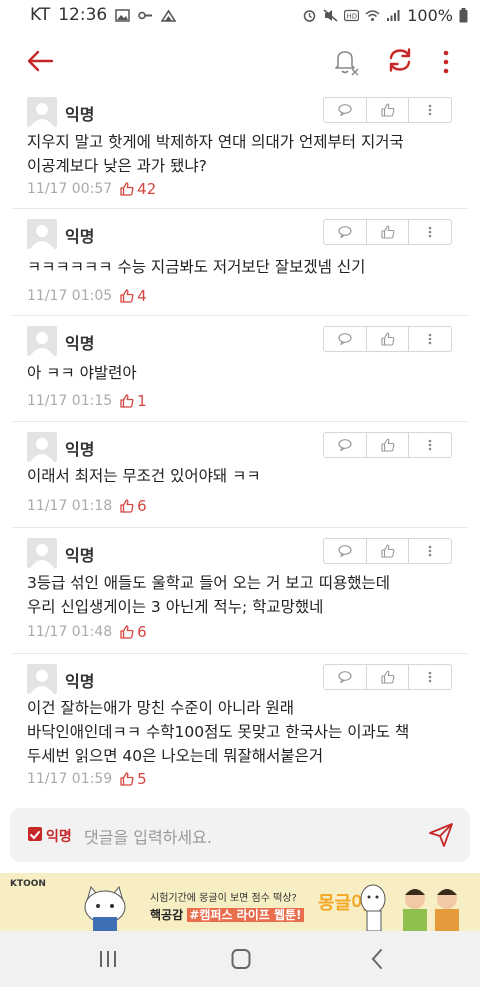  I want to click on banner-brand: KTOON, so click(28, 884).